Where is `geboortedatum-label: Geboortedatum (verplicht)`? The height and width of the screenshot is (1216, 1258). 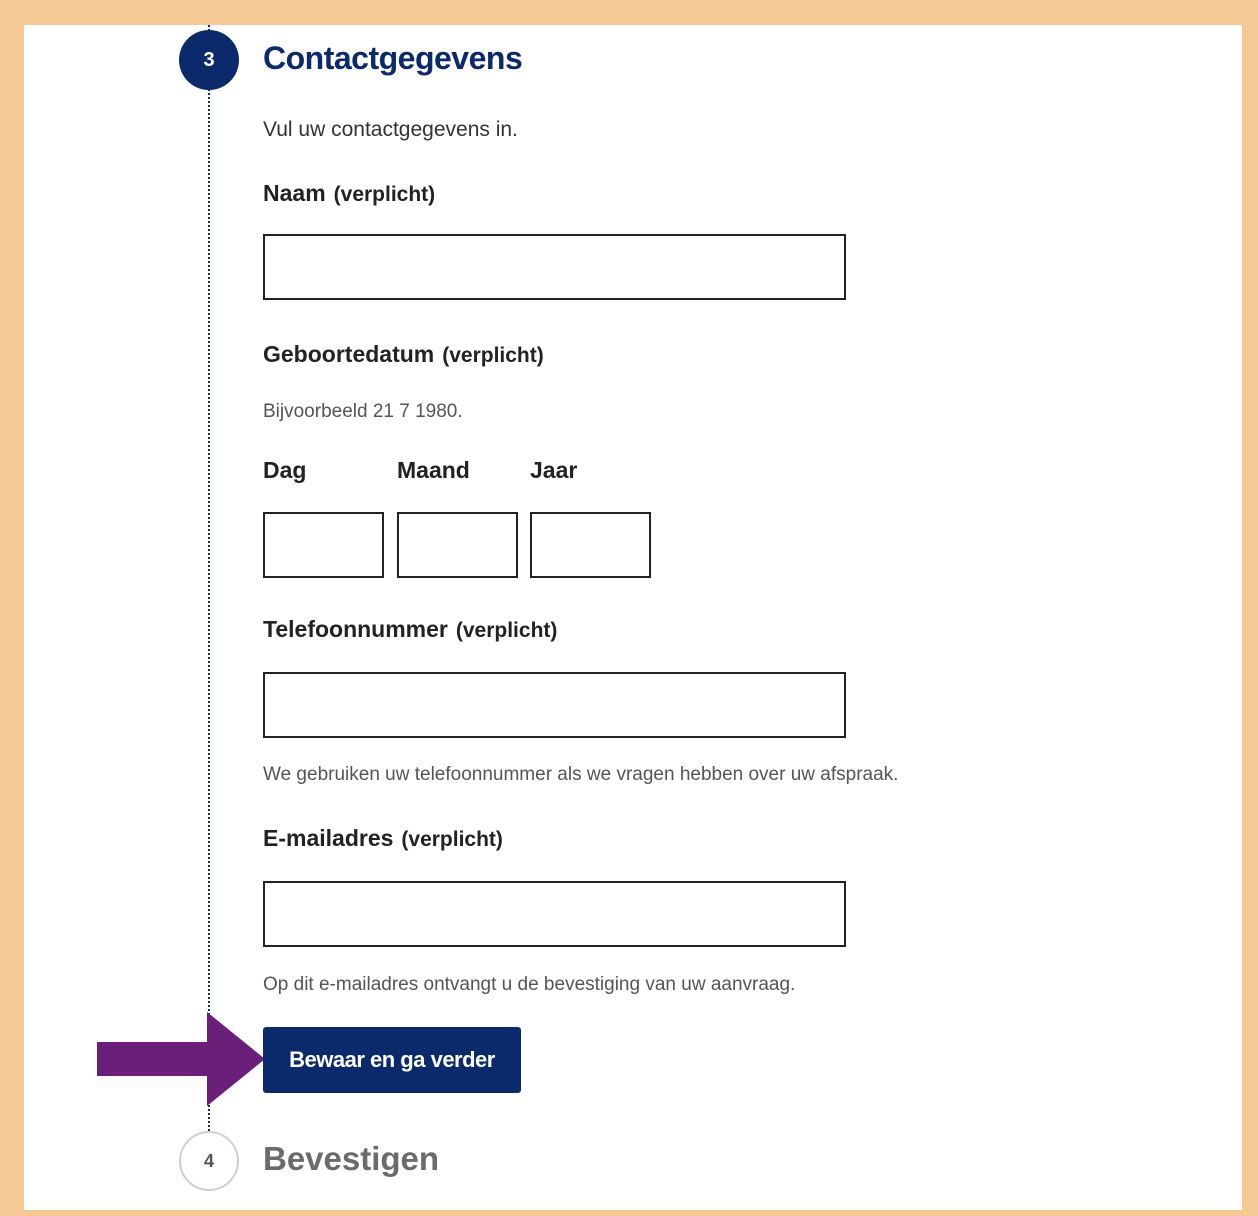 geboortedatum-label: Geboortedatum (verplicht) is located at coordinates (403, 354).